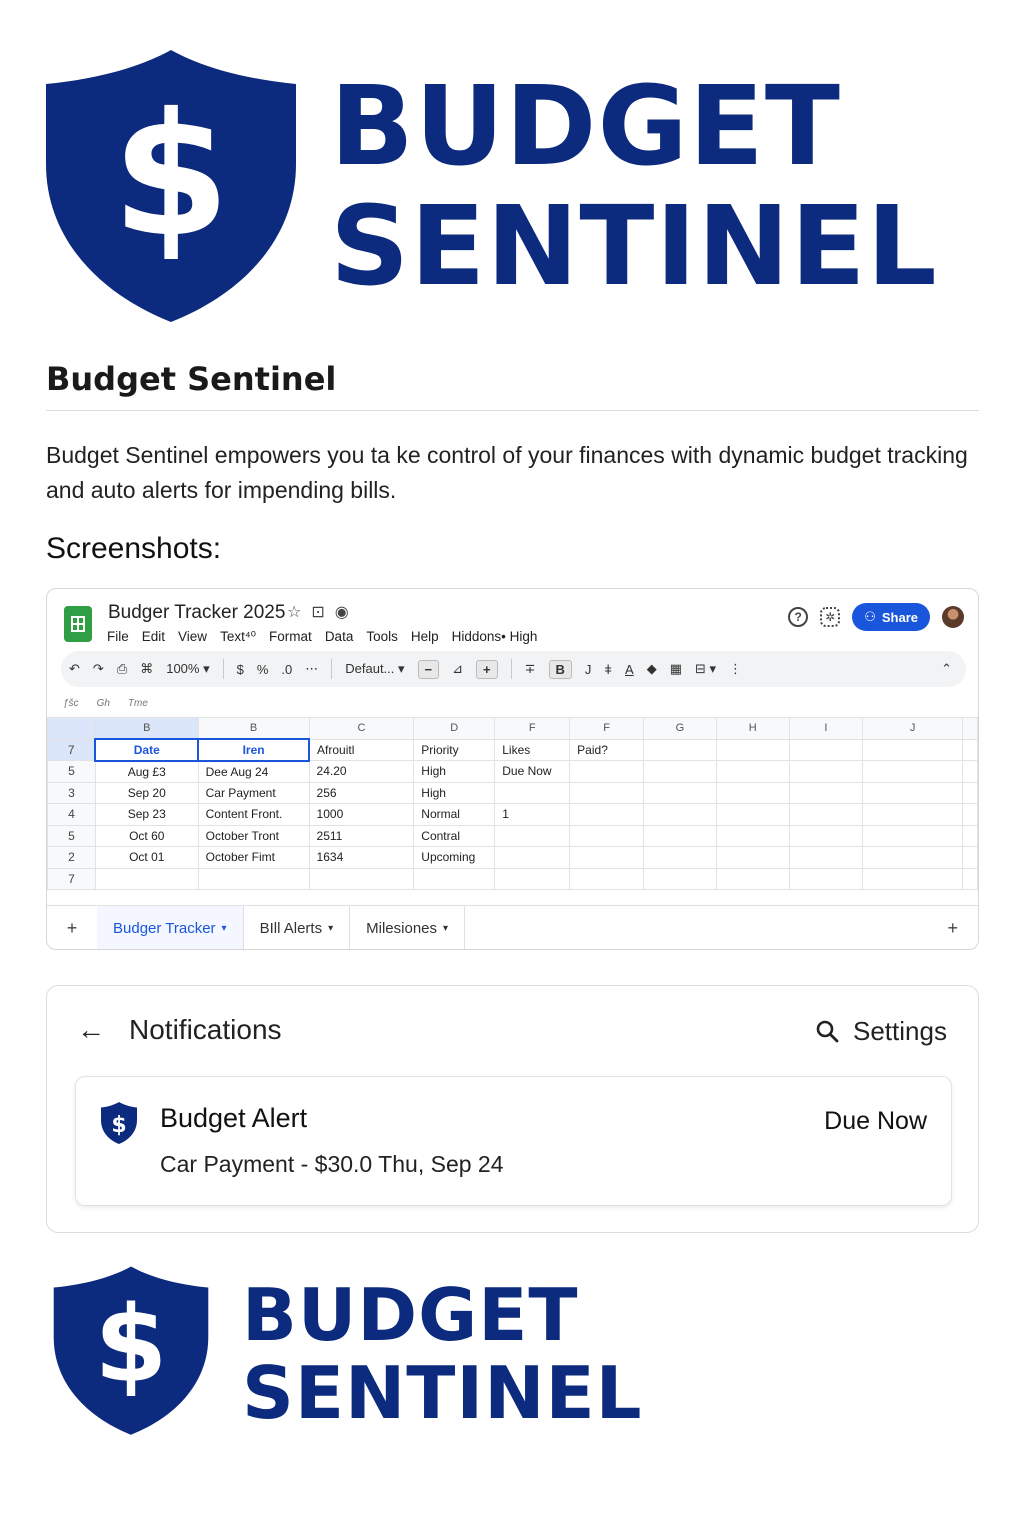 The width and height of the screenshot is (1024, 1536). Describe the element at coordinates (374, 669) in the screenshot. I see `font-select: Defaut... ▾` at that location.